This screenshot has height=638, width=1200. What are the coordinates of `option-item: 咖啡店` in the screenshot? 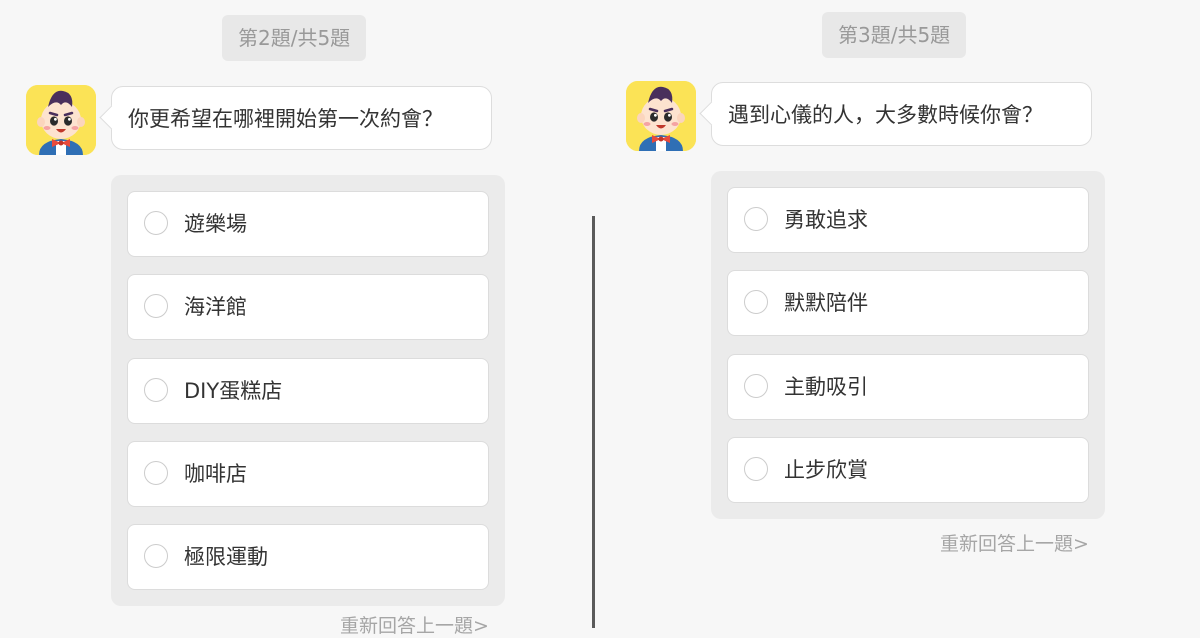 It's located at (308, 474).